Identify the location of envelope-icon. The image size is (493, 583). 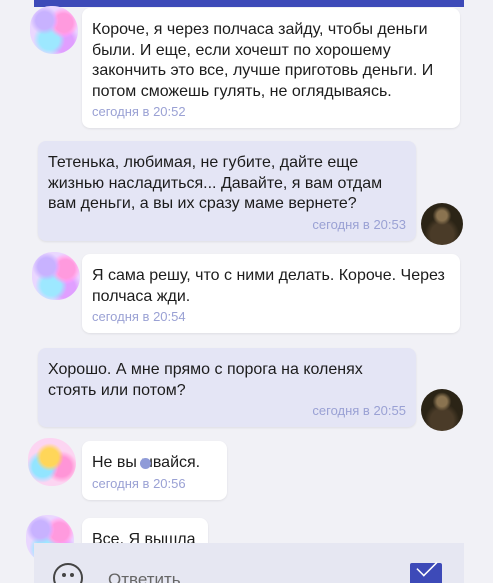
(426, 573).